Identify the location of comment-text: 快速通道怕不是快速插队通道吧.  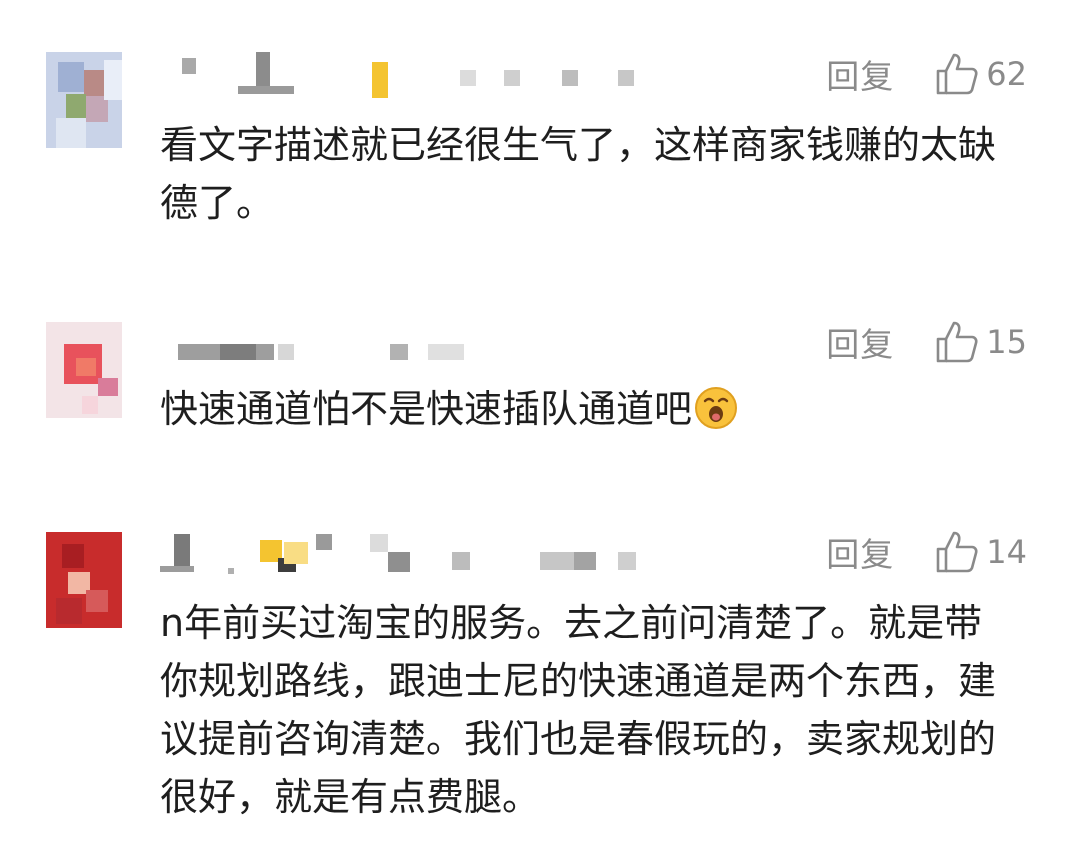
(426, 409).